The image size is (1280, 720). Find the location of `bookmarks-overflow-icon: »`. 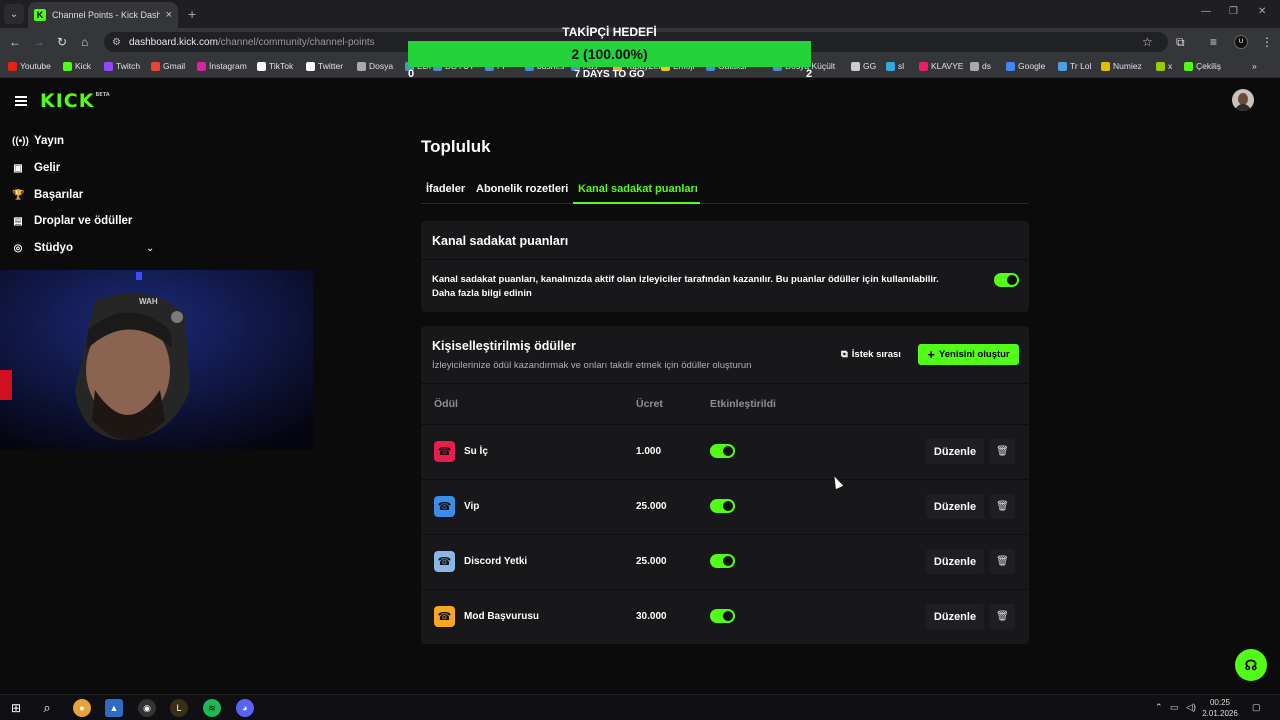

bookmarks-overflow-icon: » is located at coordinates (1254, 66).